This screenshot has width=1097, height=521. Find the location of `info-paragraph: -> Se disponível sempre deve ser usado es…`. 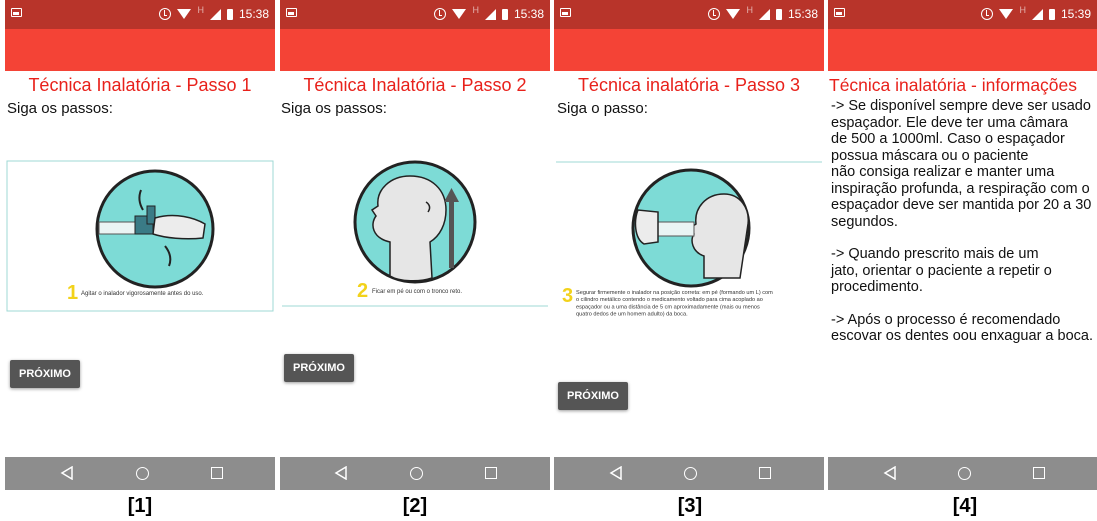

info-paragraph: -> Se disponível sempre deve ser usado es… is located at coordinates (964, 164).